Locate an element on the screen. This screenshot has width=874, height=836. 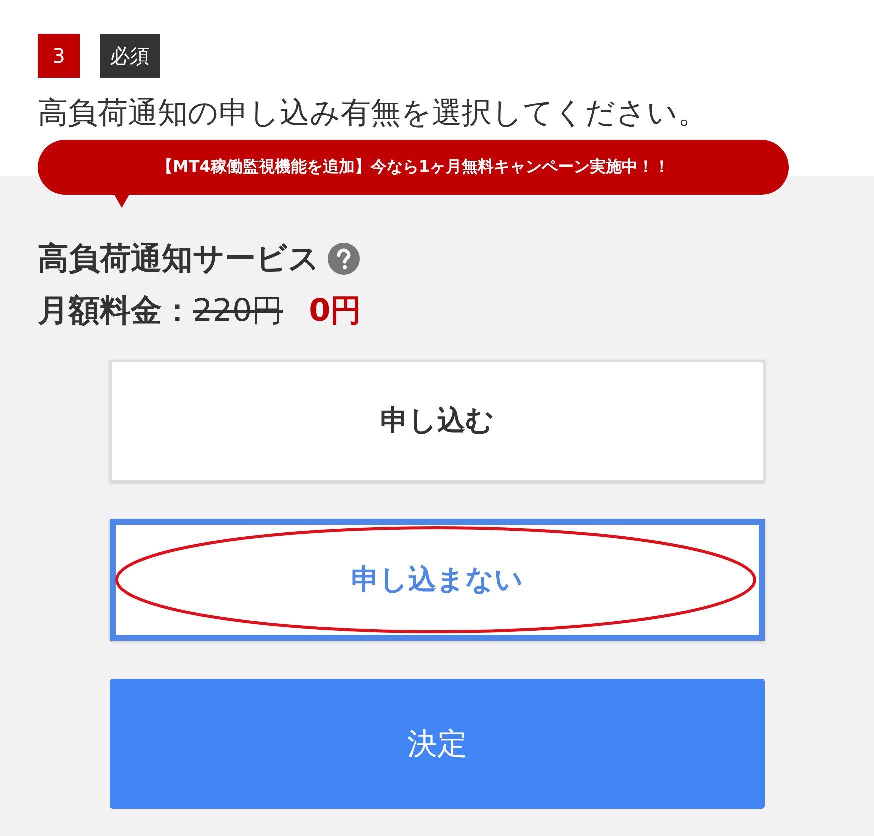
service-title: 高負荷通知サービス is located at coordinates (179, 259).